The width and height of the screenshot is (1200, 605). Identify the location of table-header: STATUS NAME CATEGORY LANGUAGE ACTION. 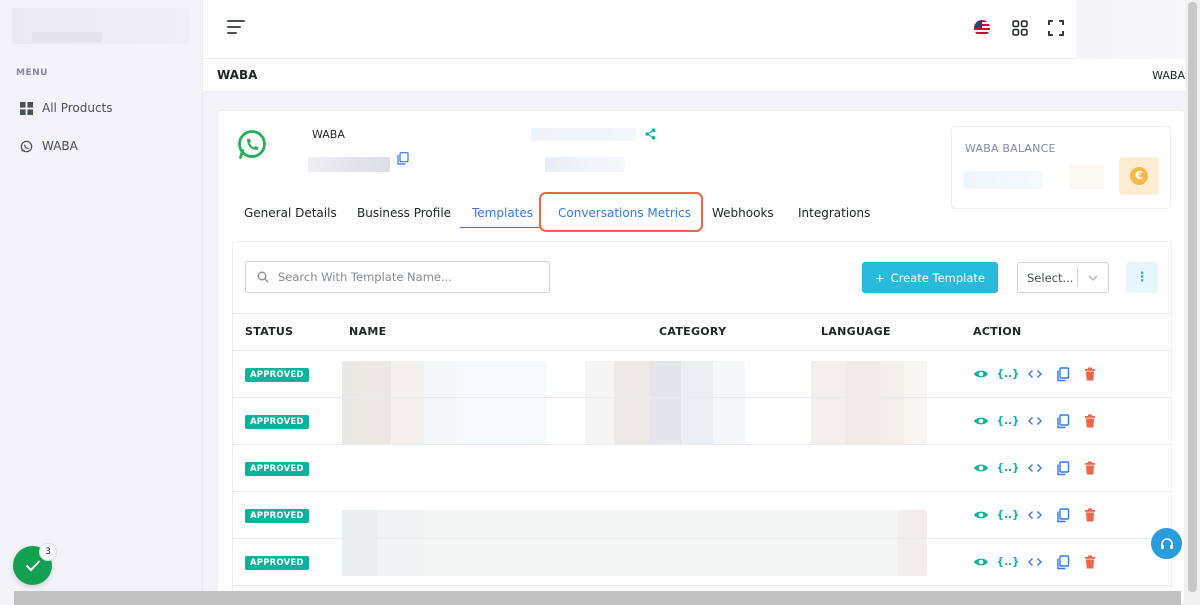
(703, 332).